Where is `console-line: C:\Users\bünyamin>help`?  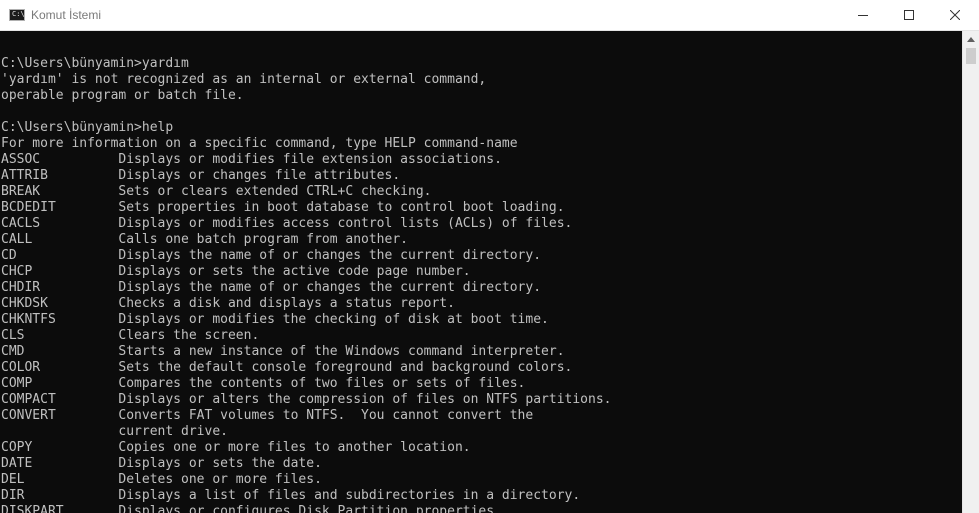
console-line: C:\Users\bünyamin>help is located at coordinates (87, 127).